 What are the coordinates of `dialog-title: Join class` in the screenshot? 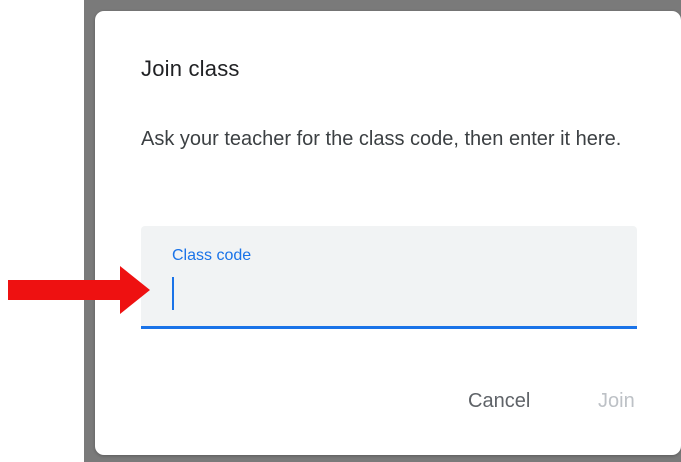 It's located at (190, 68).